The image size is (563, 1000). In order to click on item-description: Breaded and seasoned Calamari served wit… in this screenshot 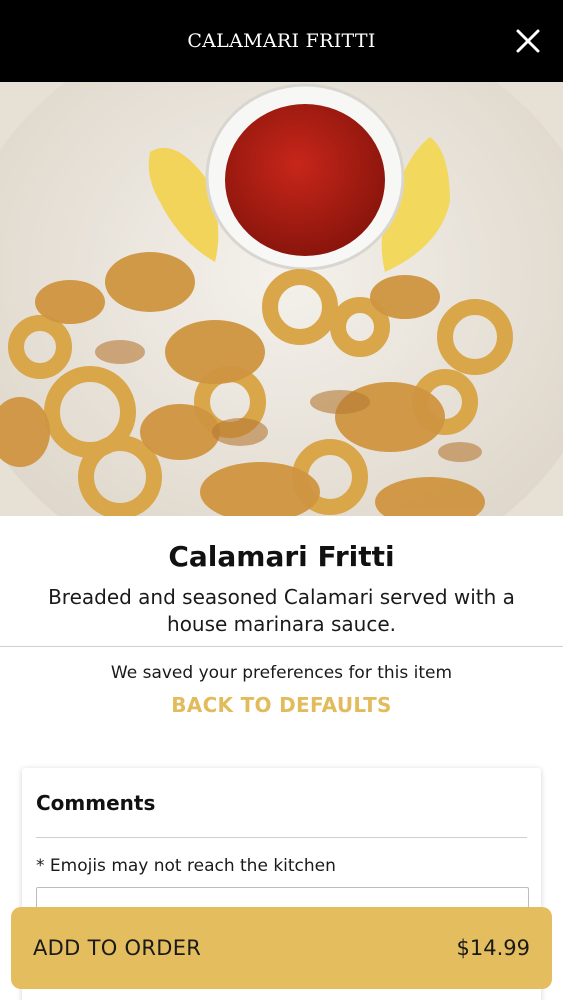, I will do `click(281, 610)`.